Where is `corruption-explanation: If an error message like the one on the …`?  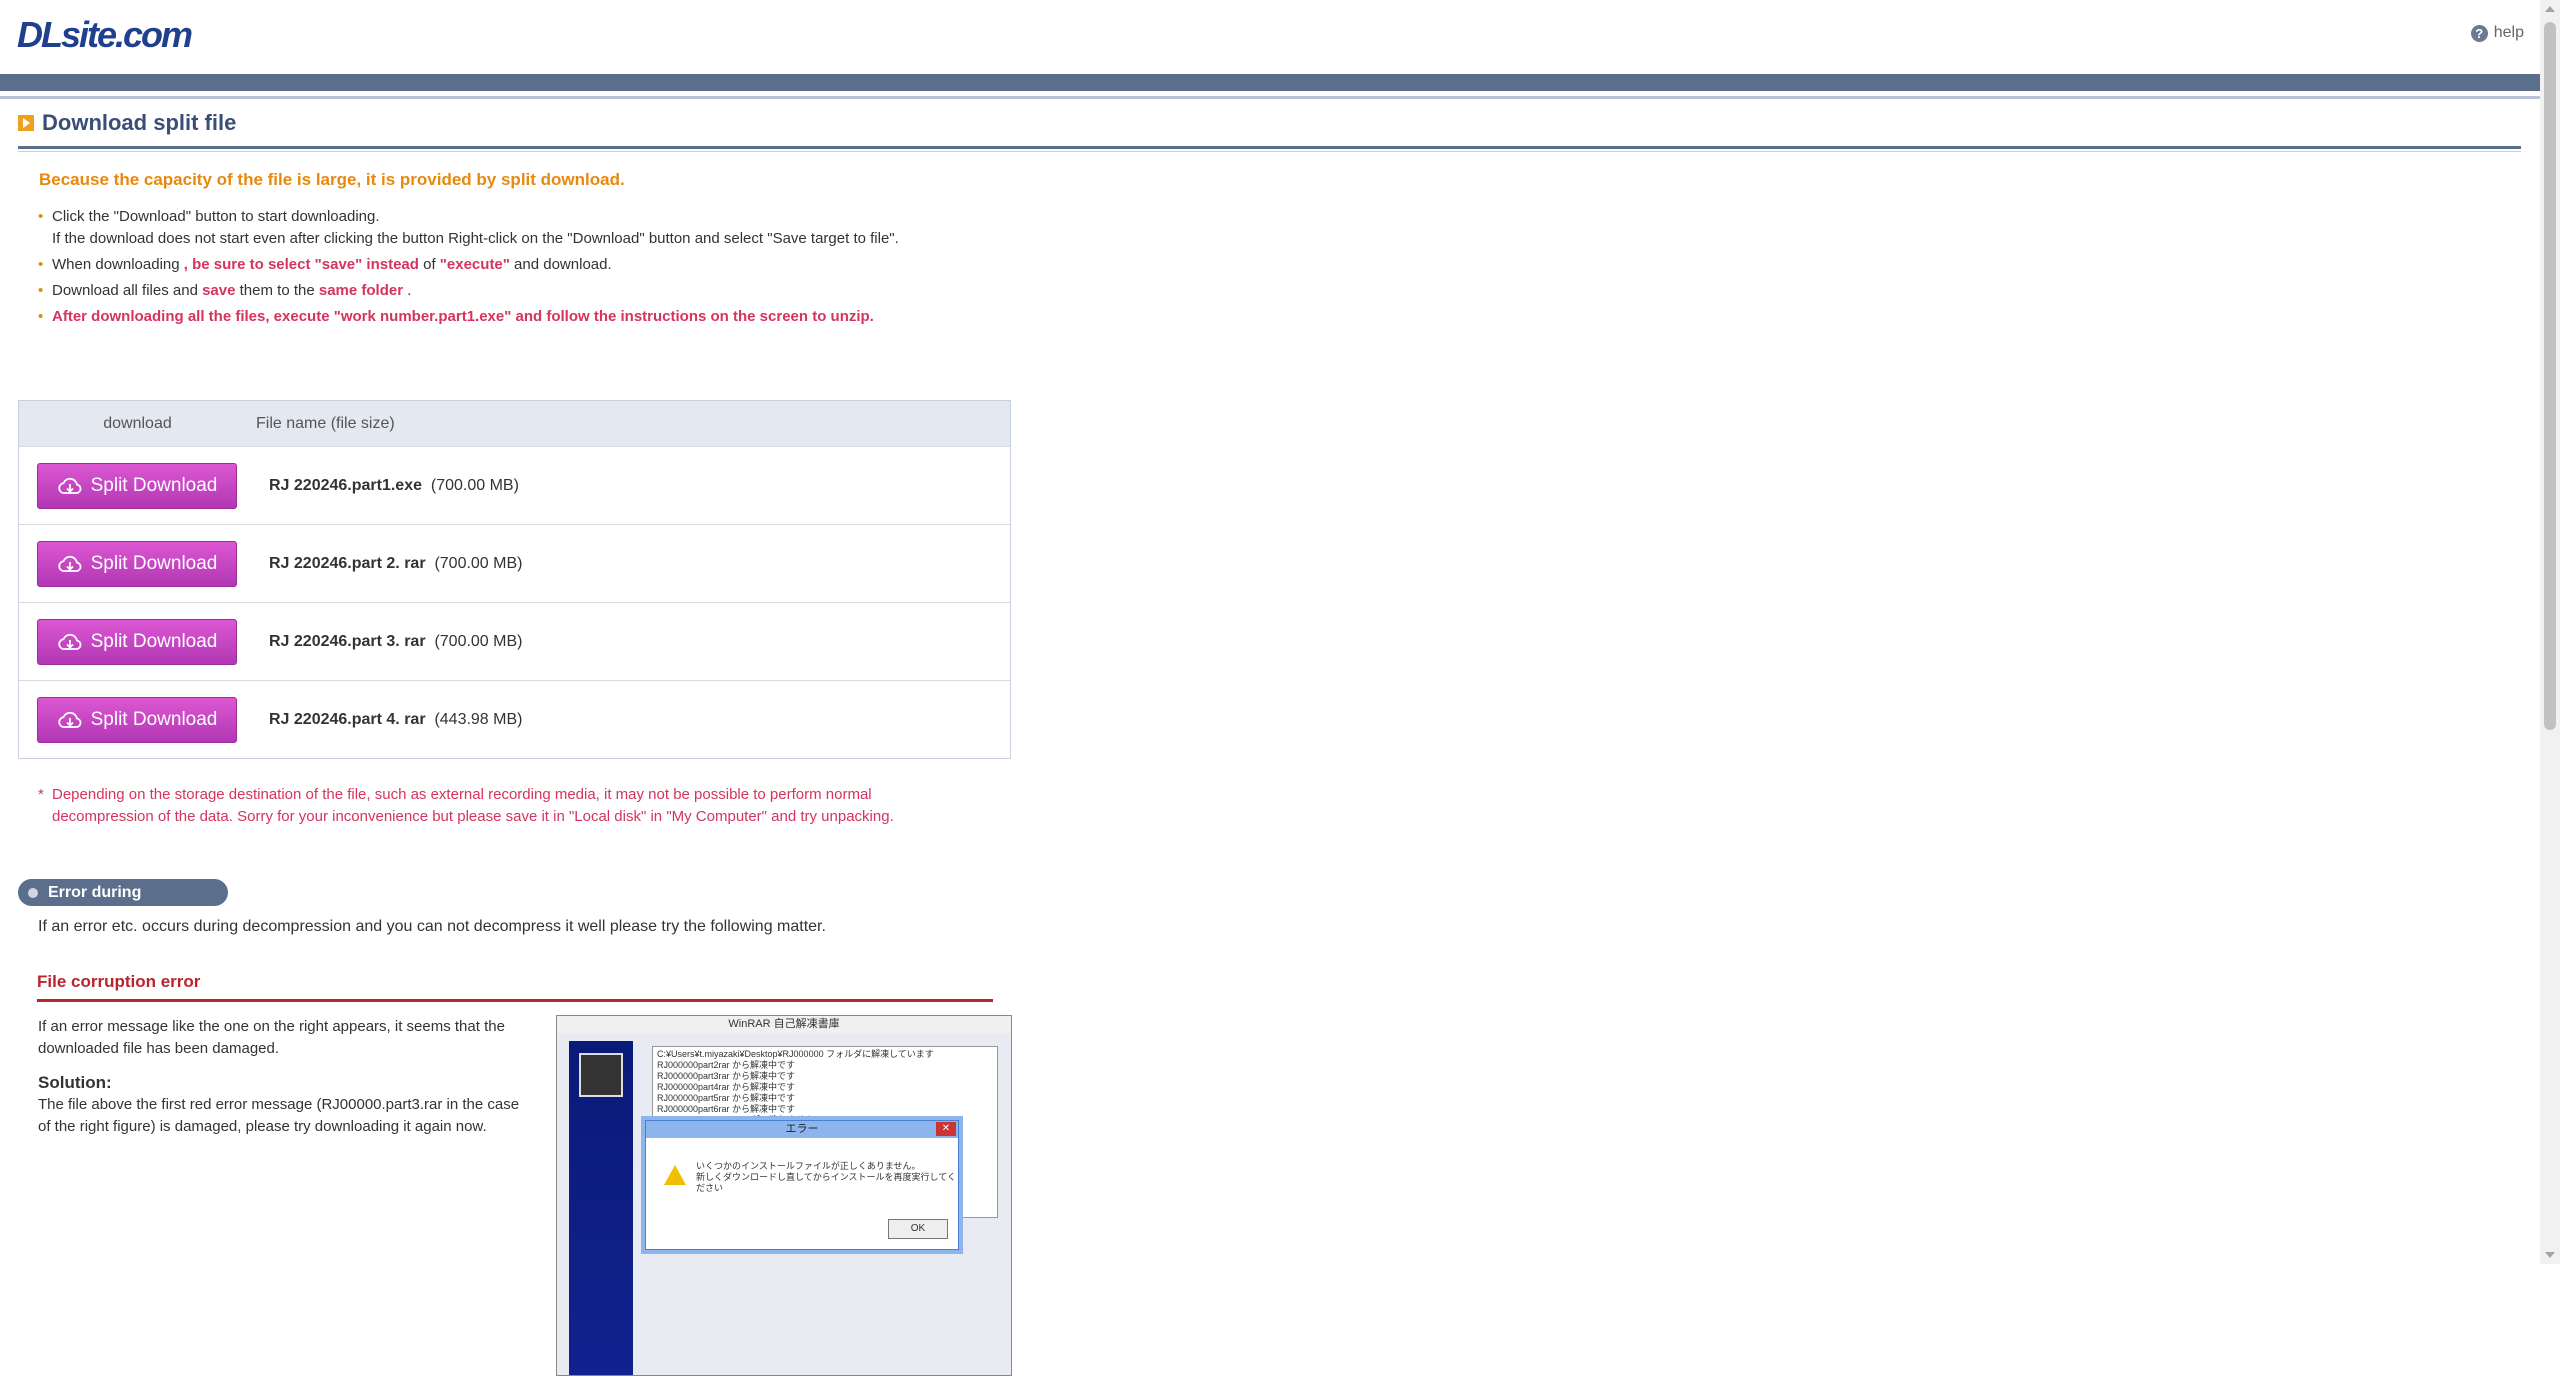
corruption-explanation: If an error message like the one on the … is located at coordinates (271, 1037).